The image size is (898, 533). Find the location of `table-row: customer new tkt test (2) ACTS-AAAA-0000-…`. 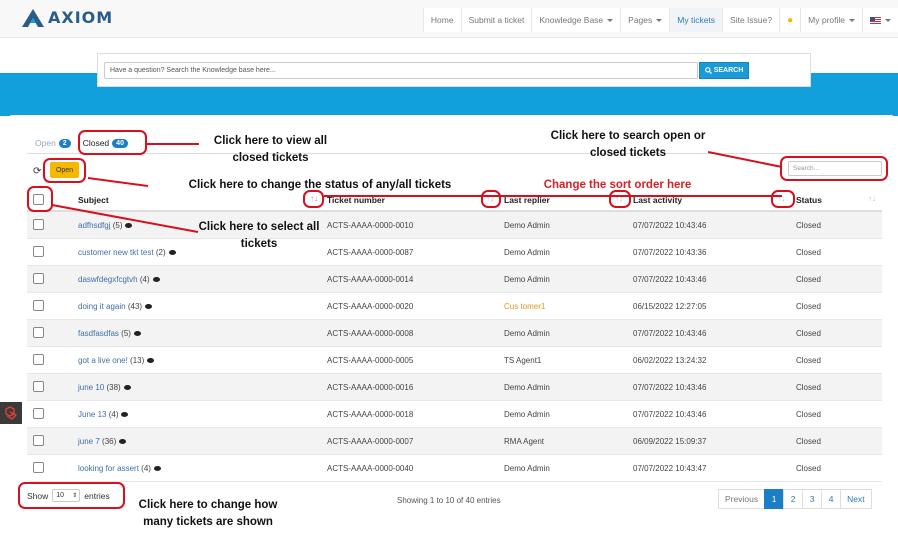

table-row: customer new tkt test (2) ACTS-AAAA-0000-… is located at coordinates (454, 252).